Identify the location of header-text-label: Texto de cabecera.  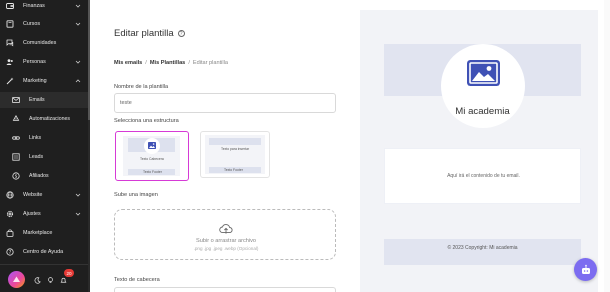
(137, 280).